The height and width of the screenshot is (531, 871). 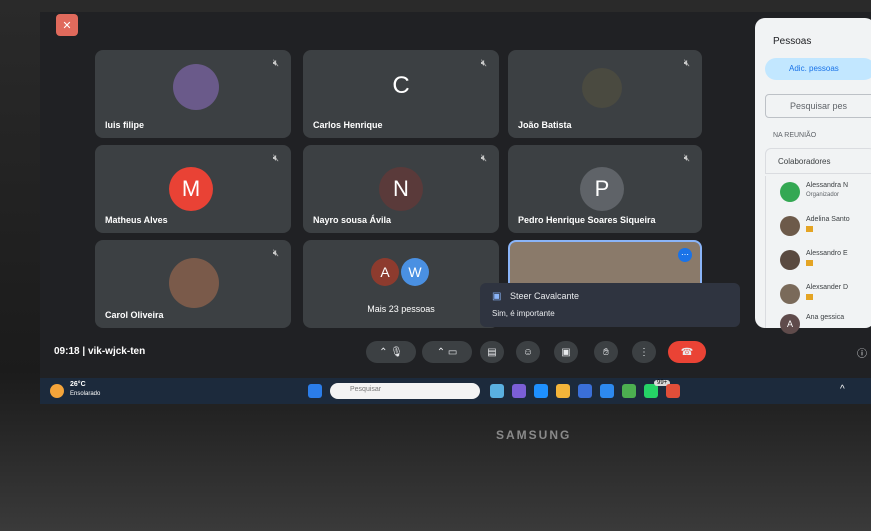 I want to click on more-people-tile: A W Mais 23 pessoas, so click(x=401, y=284).